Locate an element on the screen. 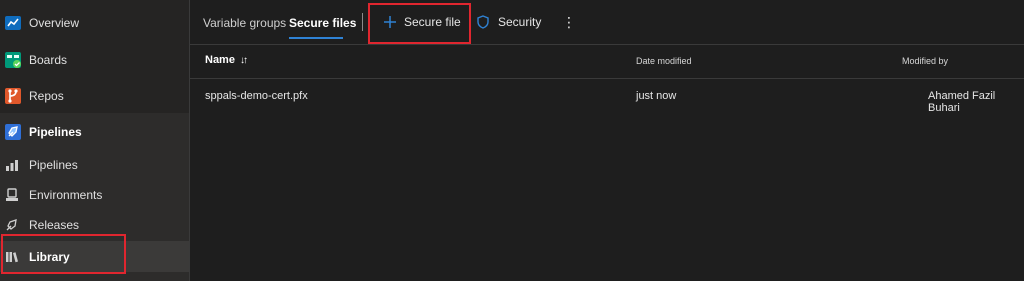 The height and width of the screenshot is (281, 1024). add-secure-file-button: Secure file is located at coordinates (422, 22).